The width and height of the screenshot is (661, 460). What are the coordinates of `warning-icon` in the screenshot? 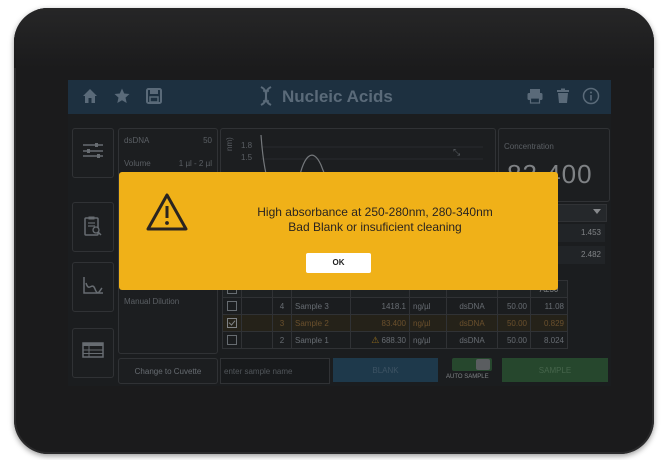 It's located at (167, 212).